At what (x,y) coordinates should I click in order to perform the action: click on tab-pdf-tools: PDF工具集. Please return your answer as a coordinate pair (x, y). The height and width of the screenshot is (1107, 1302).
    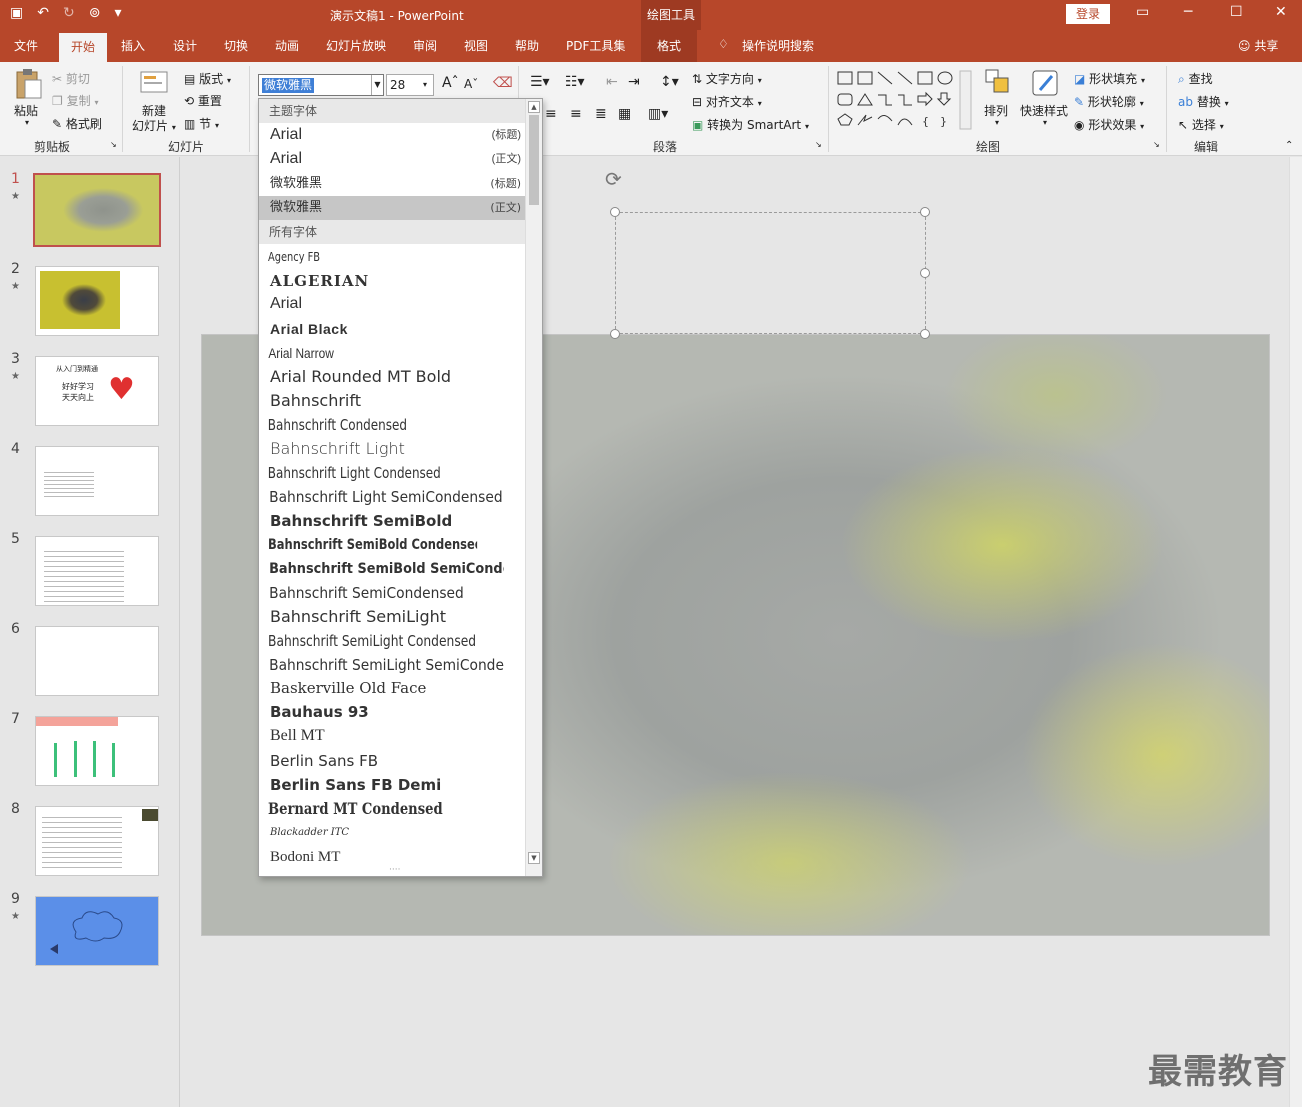
    Looking at the image, I should click on (595, 45).